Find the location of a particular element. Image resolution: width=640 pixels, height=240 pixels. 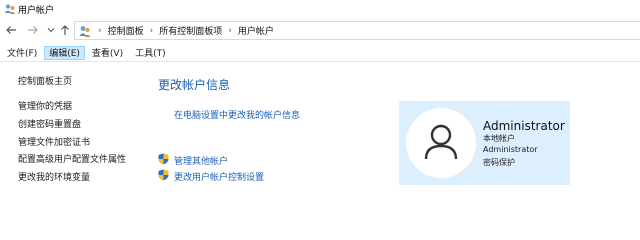

avatar is located at coordinates (441, 143).